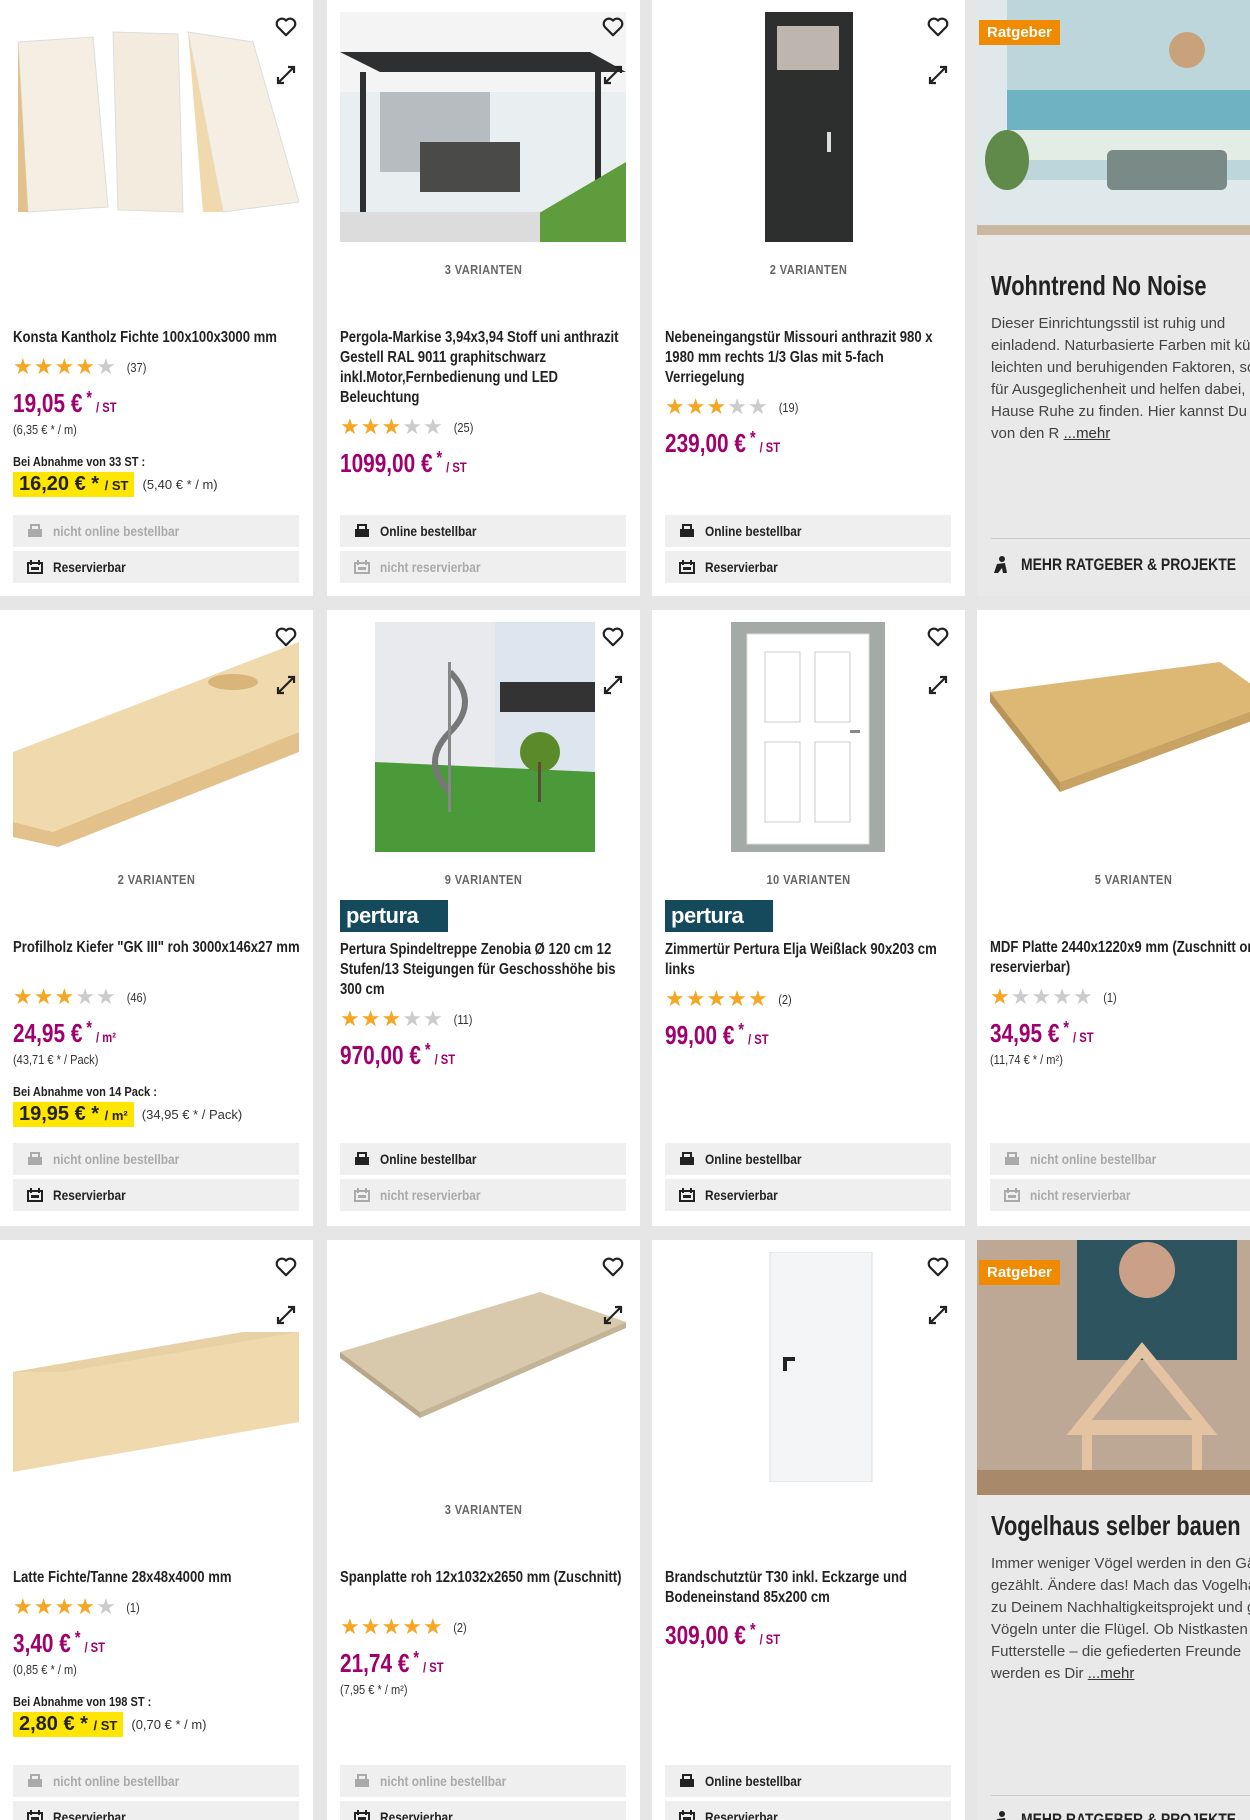 The image size is (1250, 1820). Describe the element at coordinates (136, 367) in the screenshot. I see `review-count: (37)` at that location.